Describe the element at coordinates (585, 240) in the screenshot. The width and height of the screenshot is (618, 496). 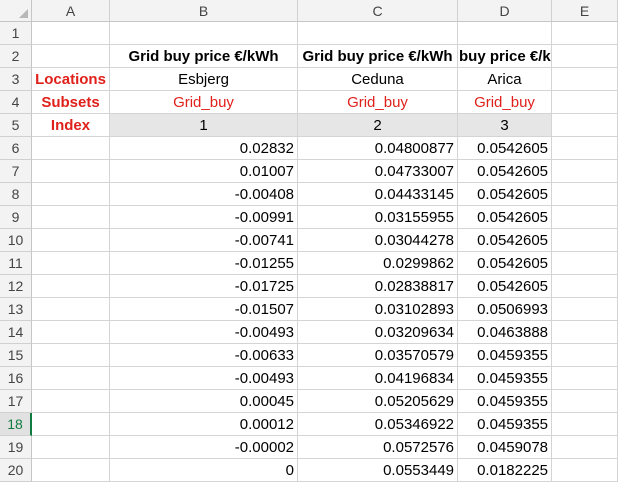
I see `cell-e10` at that location.